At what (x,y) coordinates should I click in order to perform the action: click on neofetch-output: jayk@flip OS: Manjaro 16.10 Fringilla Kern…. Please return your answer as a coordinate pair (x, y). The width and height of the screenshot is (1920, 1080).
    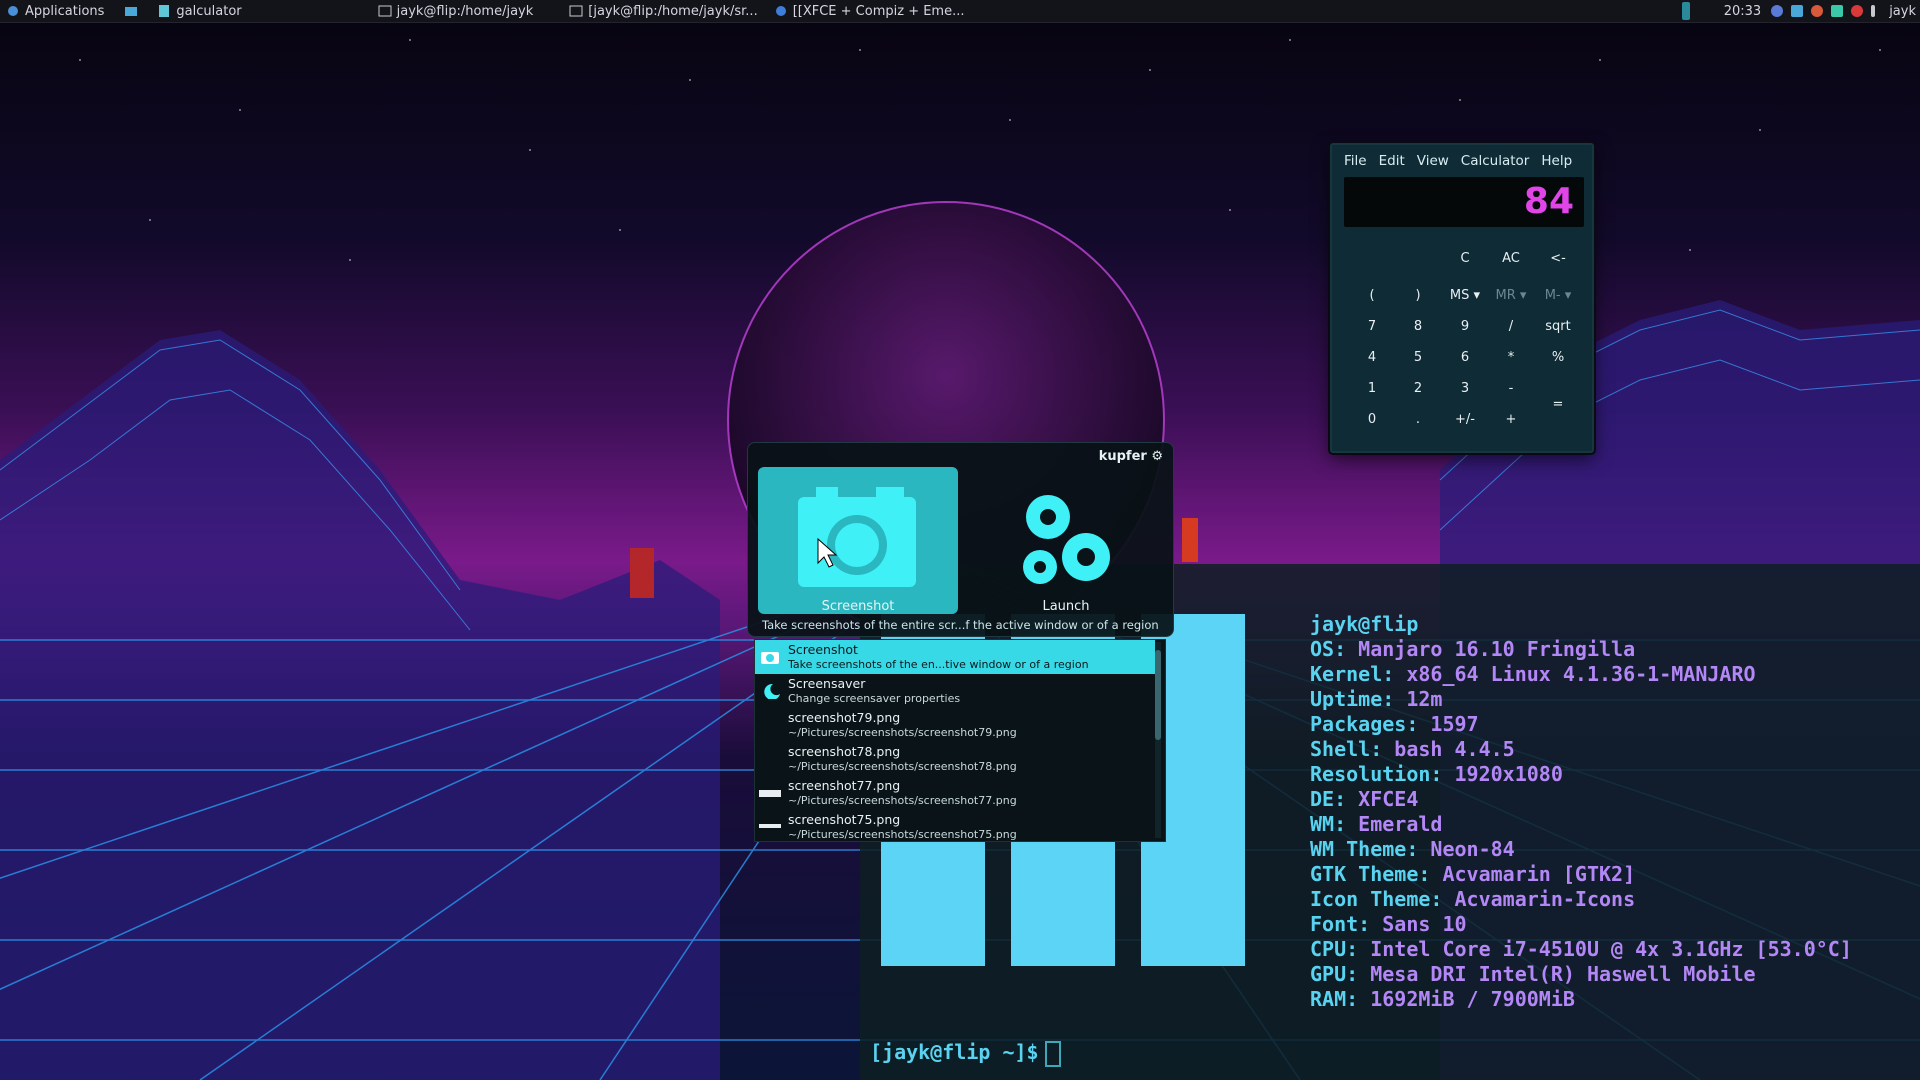
    Looking at the image, I should click on (1581, 812).